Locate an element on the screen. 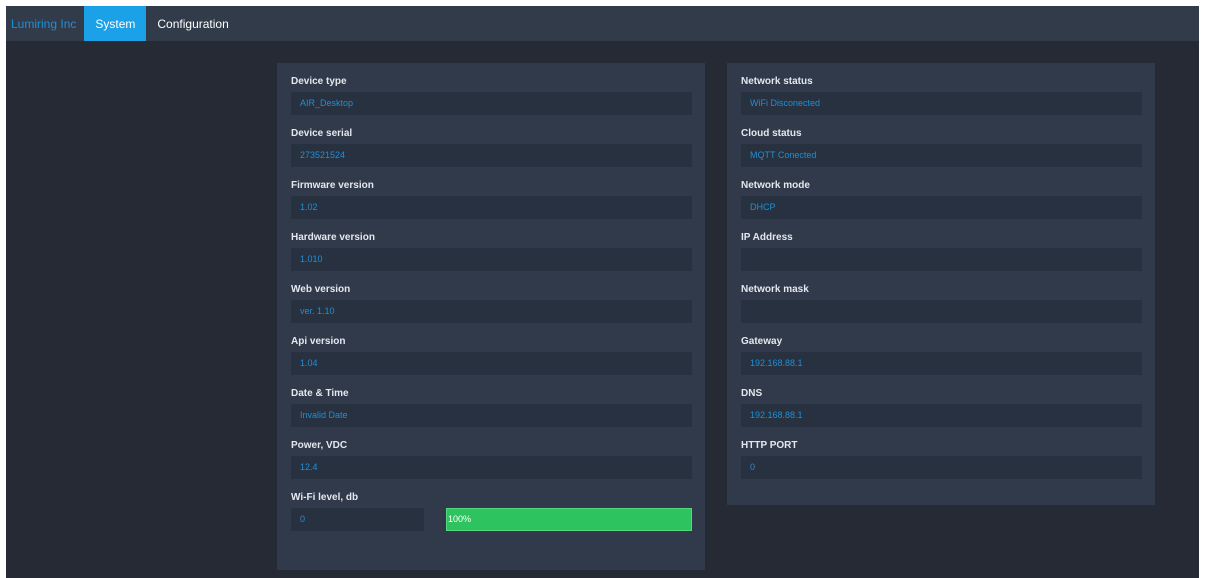  field-network-mode: Network mode DHCP is located at coordinates (941, 202).